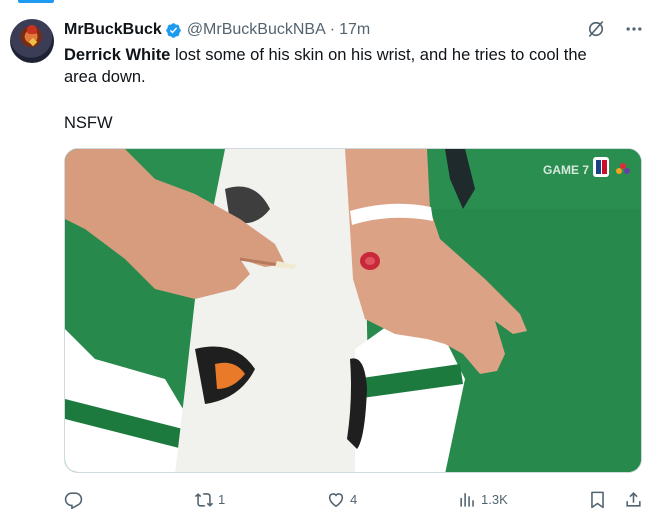 Image resolution: width=660 pixels, height=521 pixels. What do you see at coordinates (634, 29) in the screenshot?
I see `more-icon` at bounding box center [634, 29].